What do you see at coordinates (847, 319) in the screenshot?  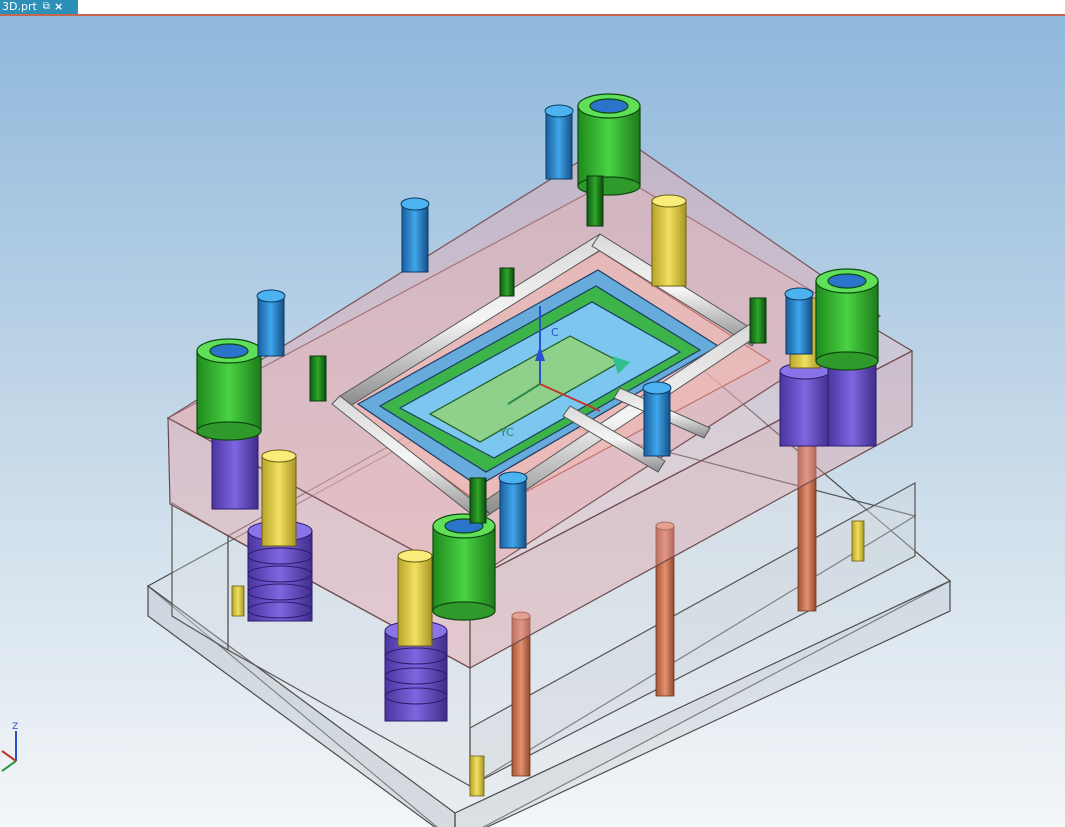 I see `guide-bushing-right` at bounding box center [847, 319].